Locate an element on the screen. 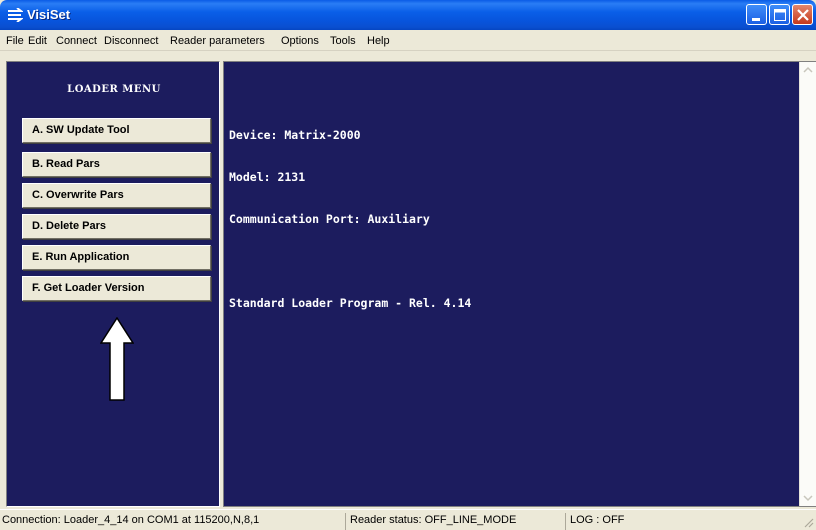  menu-reader-parameters: Reader parameters is located at coordinates (217, 41).